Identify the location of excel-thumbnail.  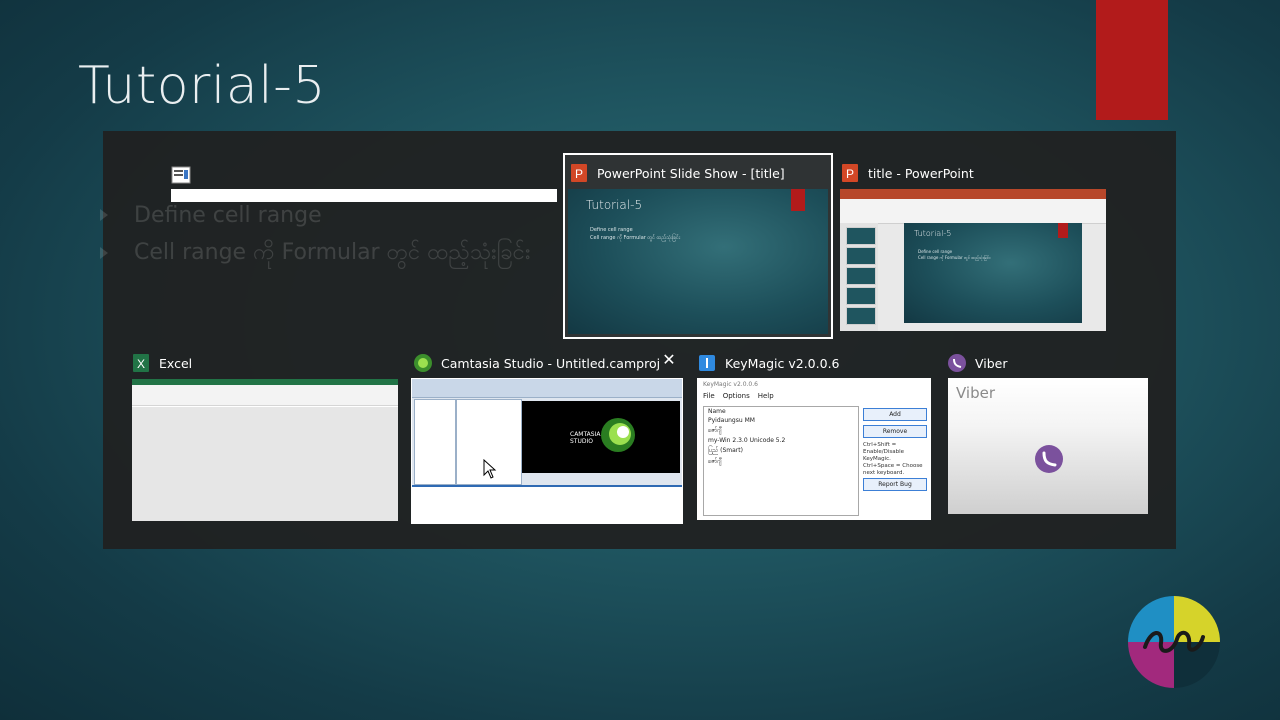
(265, 450).